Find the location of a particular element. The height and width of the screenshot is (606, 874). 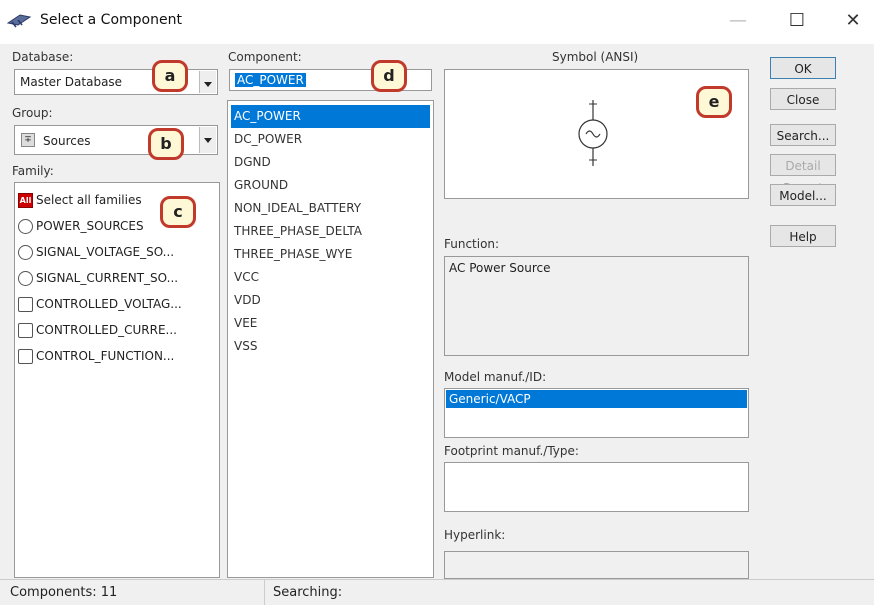

sources-group-icon: ∓ is located at coordinates (28, 140).